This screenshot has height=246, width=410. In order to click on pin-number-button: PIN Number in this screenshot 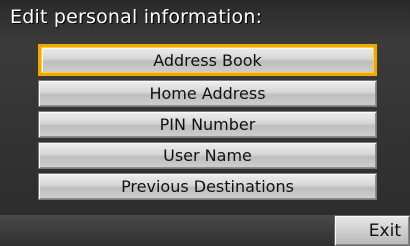, I will do `click(207, 124)`.